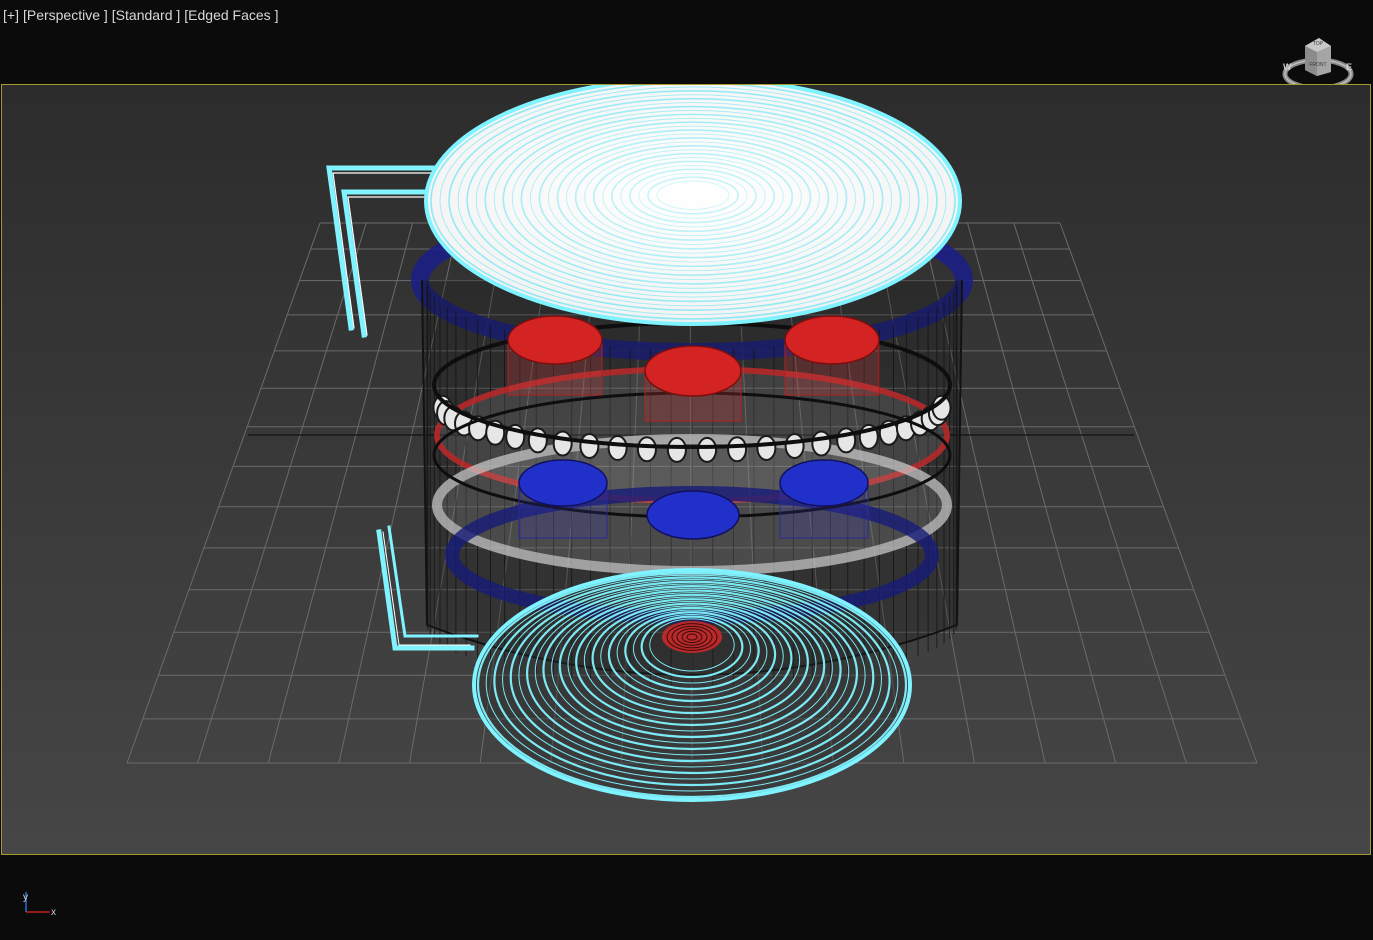 Image resolution: width=1373 pixels, height=940 pixels. I want to click on viewcube-west-label: W, so click(1287, 67).